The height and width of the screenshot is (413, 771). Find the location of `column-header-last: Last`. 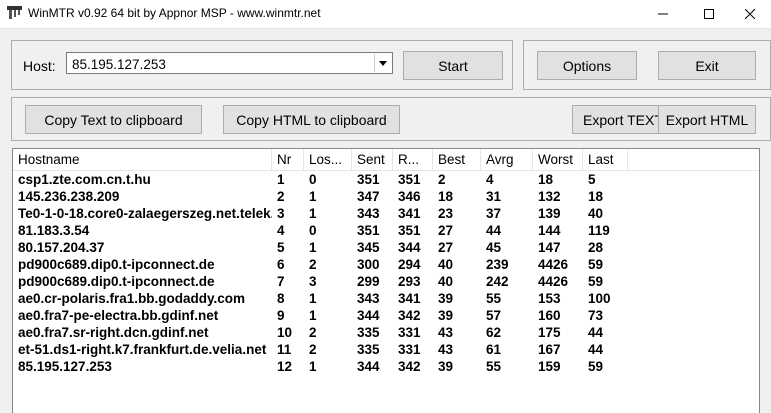

column-header-last: Last is located at coordinates (605, 159).